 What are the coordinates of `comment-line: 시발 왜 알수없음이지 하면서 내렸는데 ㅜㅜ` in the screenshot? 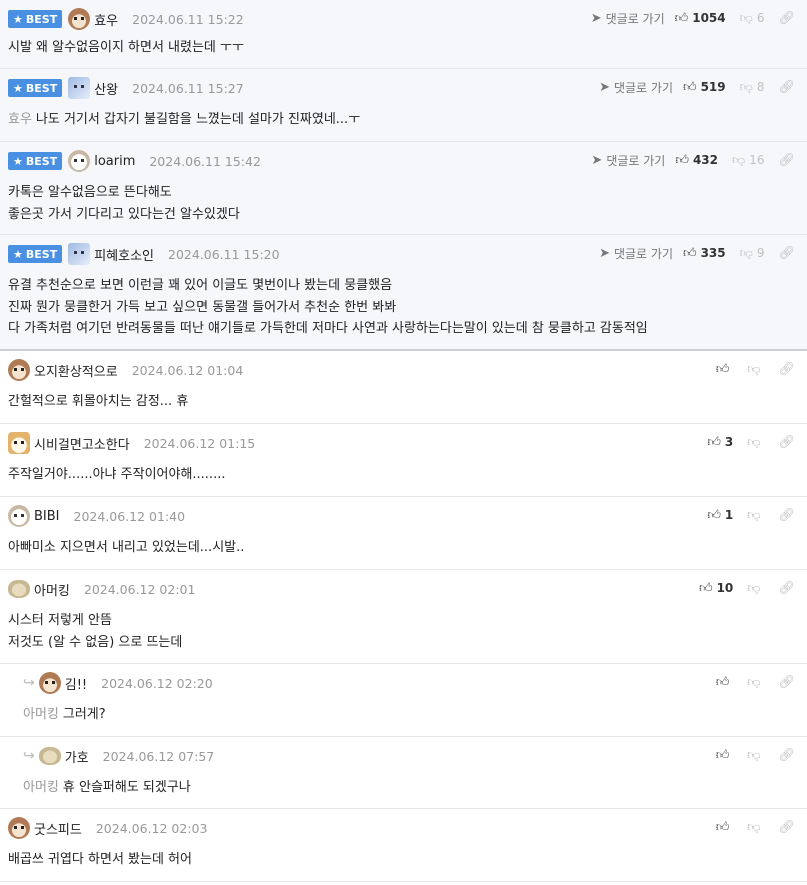 It's located at (126, 48).